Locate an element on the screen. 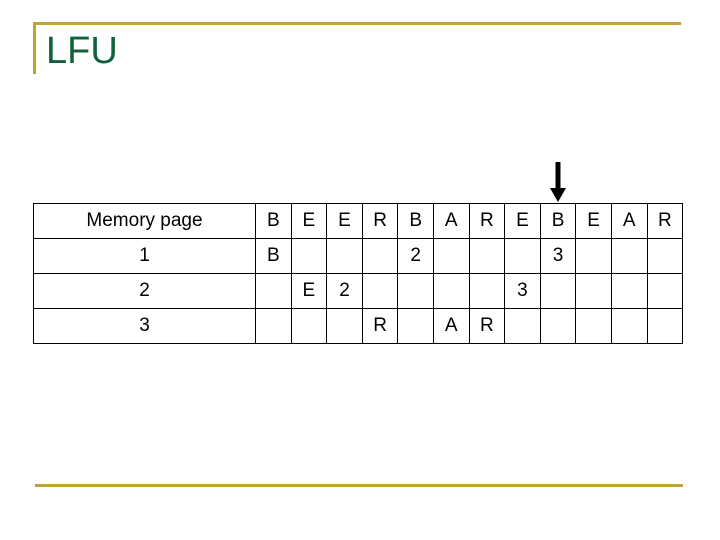 The width and height of the screenshot is (720, 540). title-accent-frame is located at coordinates (357, 48).